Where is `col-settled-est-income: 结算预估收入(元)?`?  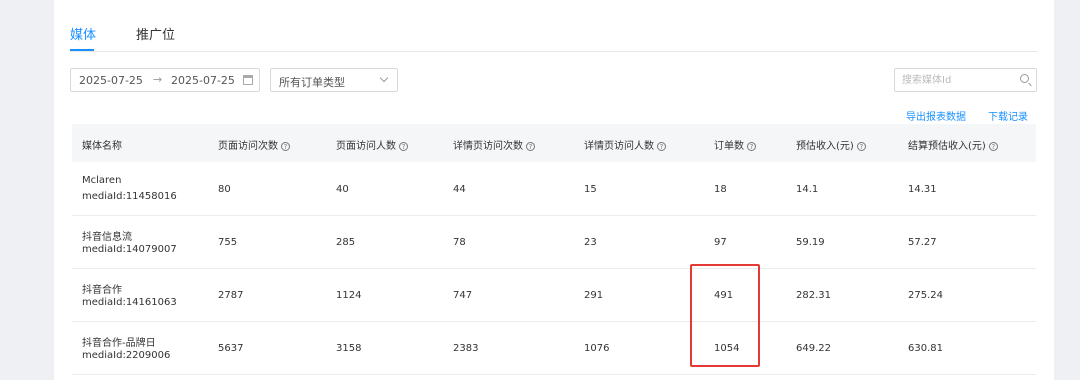
col-settled-est-income: 结算预估收入(元)? is located at coordinates (953, 144).